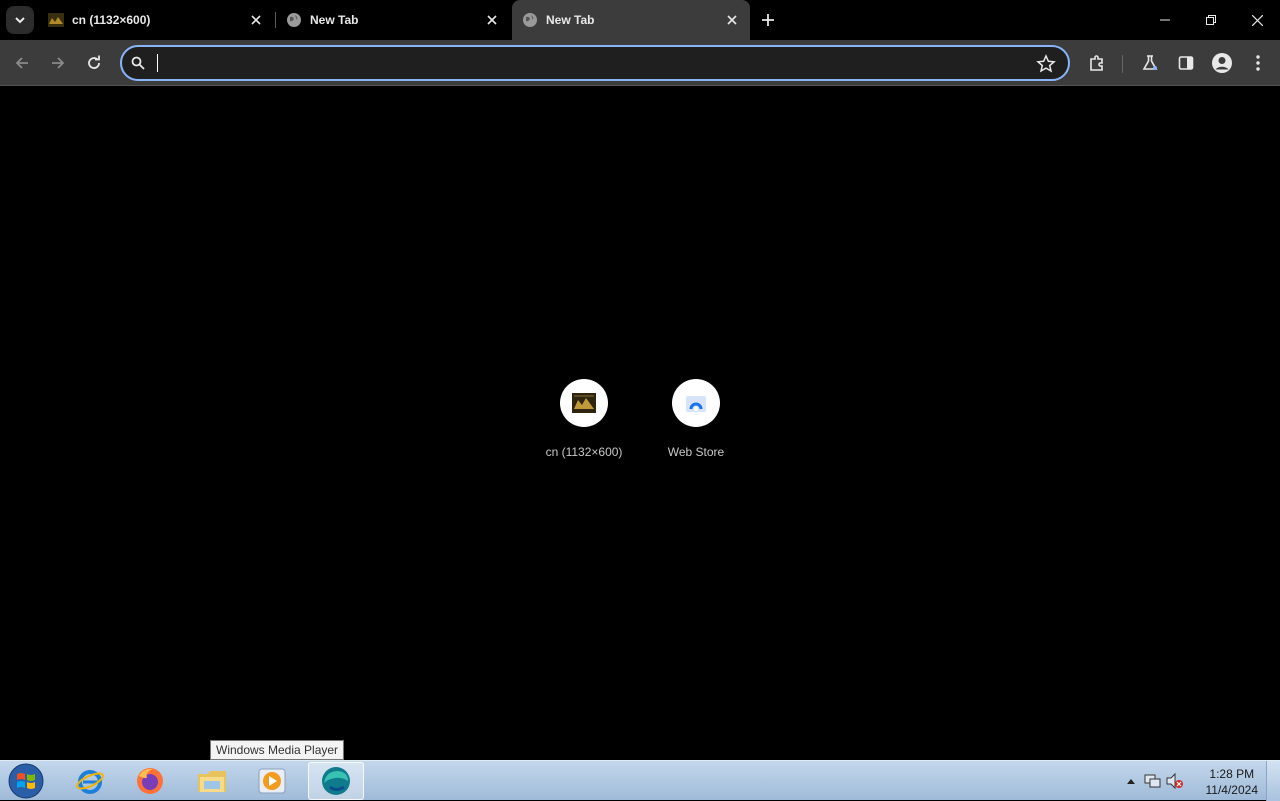 Image resolution: width=1280 pixels, height=801 pixels. What do you see at coordinates (696, 452) in the screenshot?
I see `shortcut-label: Web Store` at bounding box center [696, 452].